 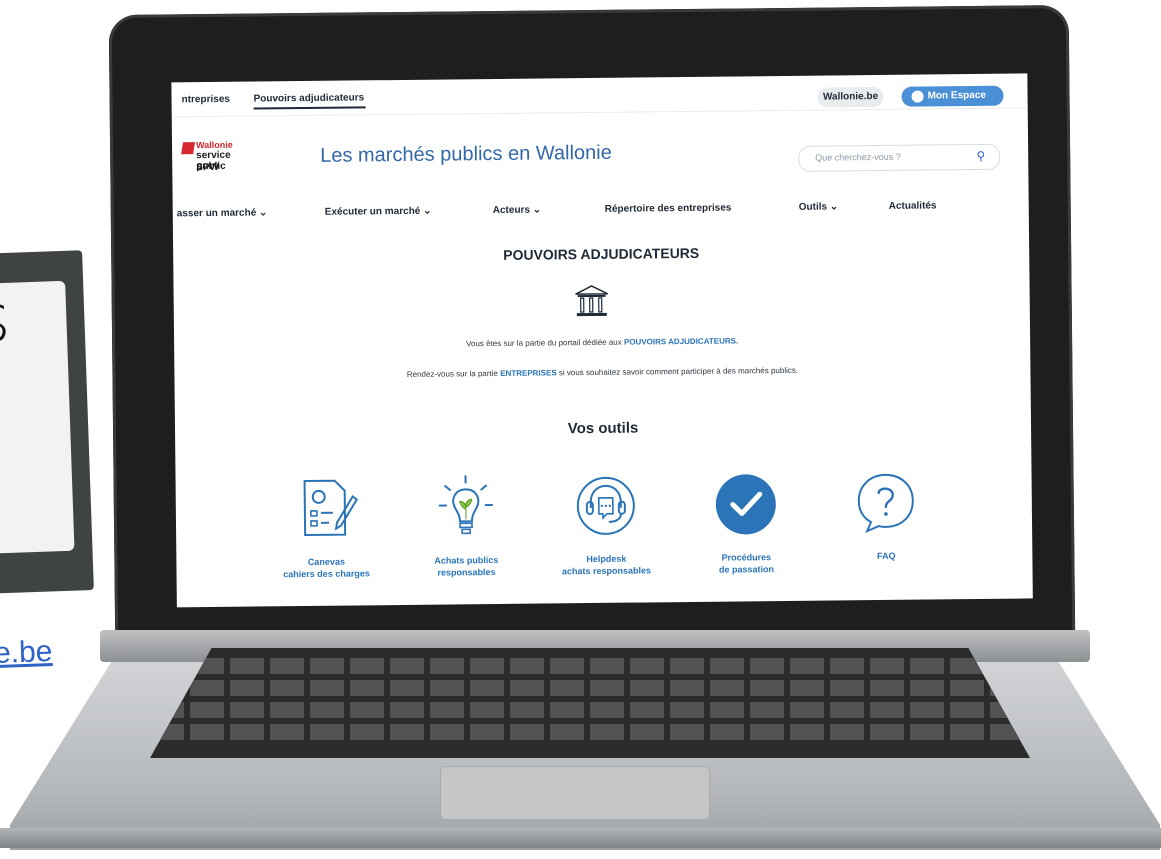 What do you see at coordinates (605, 505) in the screenshot?
I see `headset-icon` at bounding box center [605, 505].